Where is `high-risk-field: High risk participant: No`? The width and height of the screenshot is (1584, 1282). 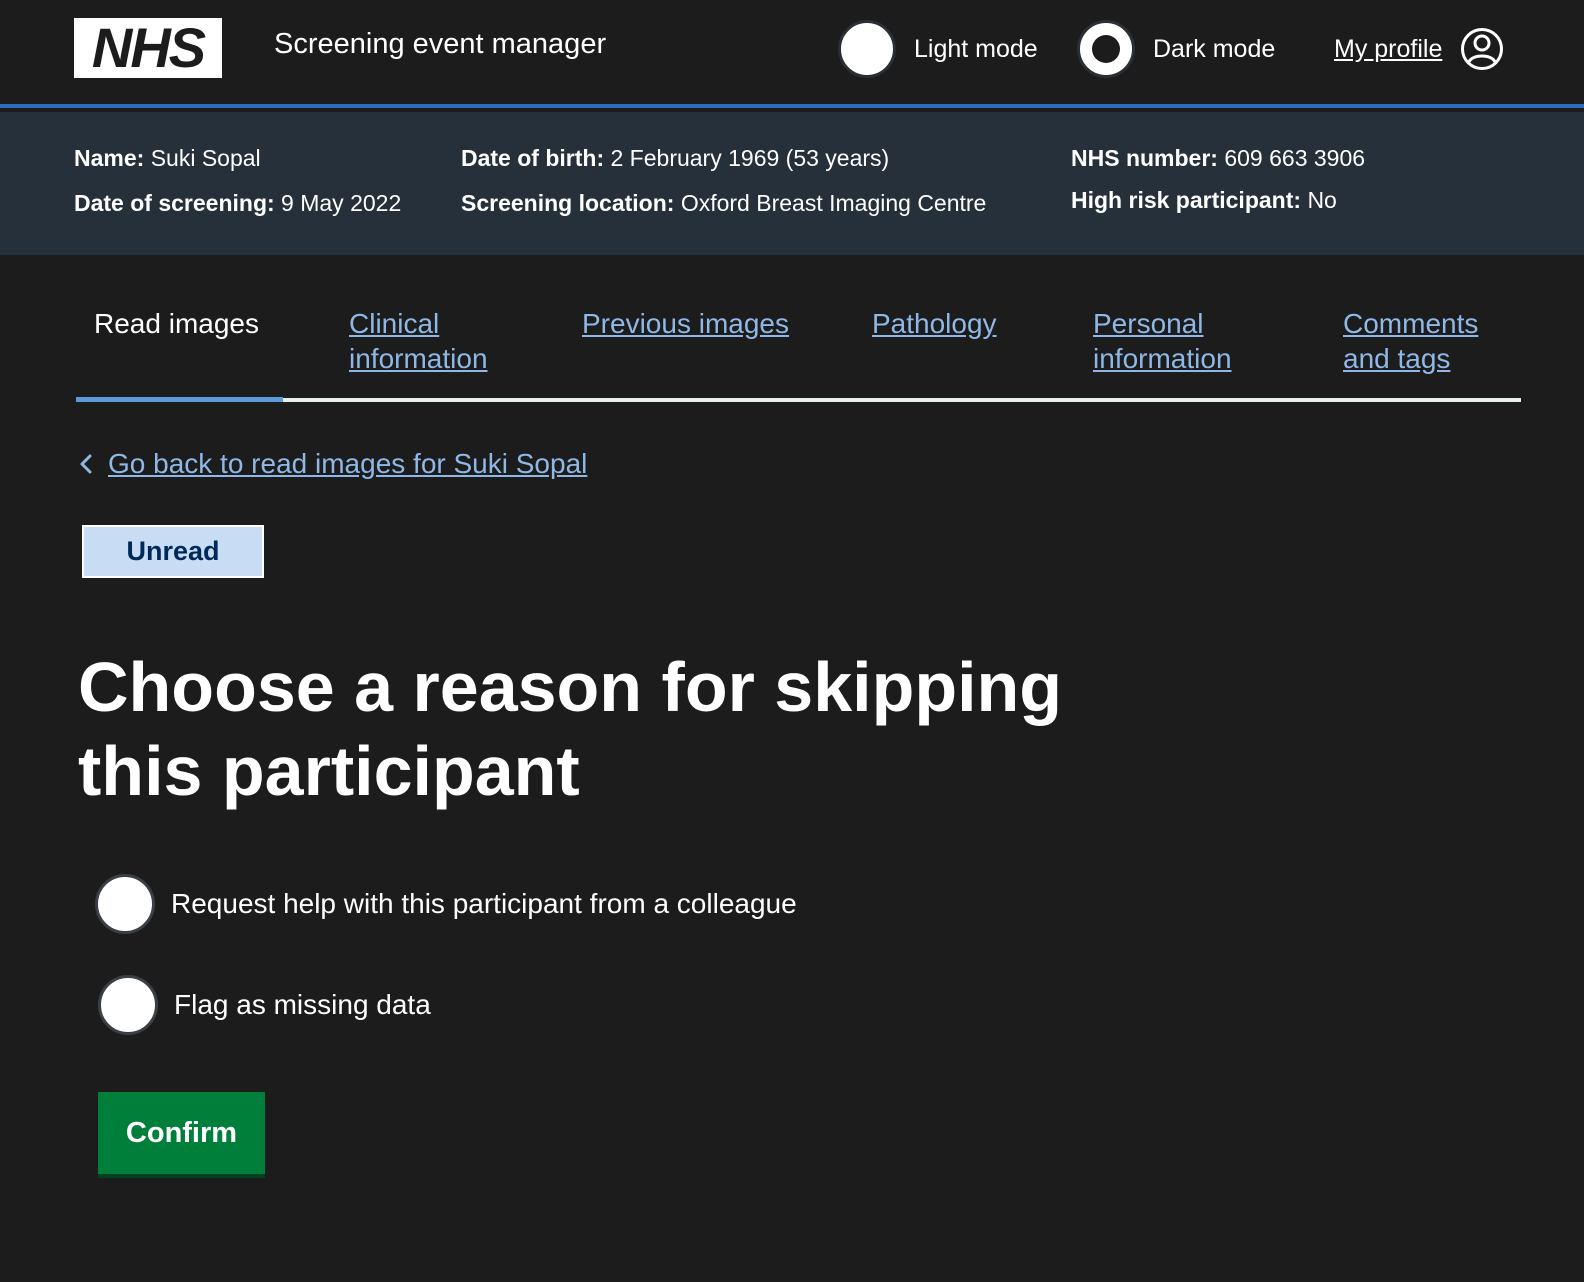
high-risk-field: High risk participant: No is located at coordinates (1204, 200).